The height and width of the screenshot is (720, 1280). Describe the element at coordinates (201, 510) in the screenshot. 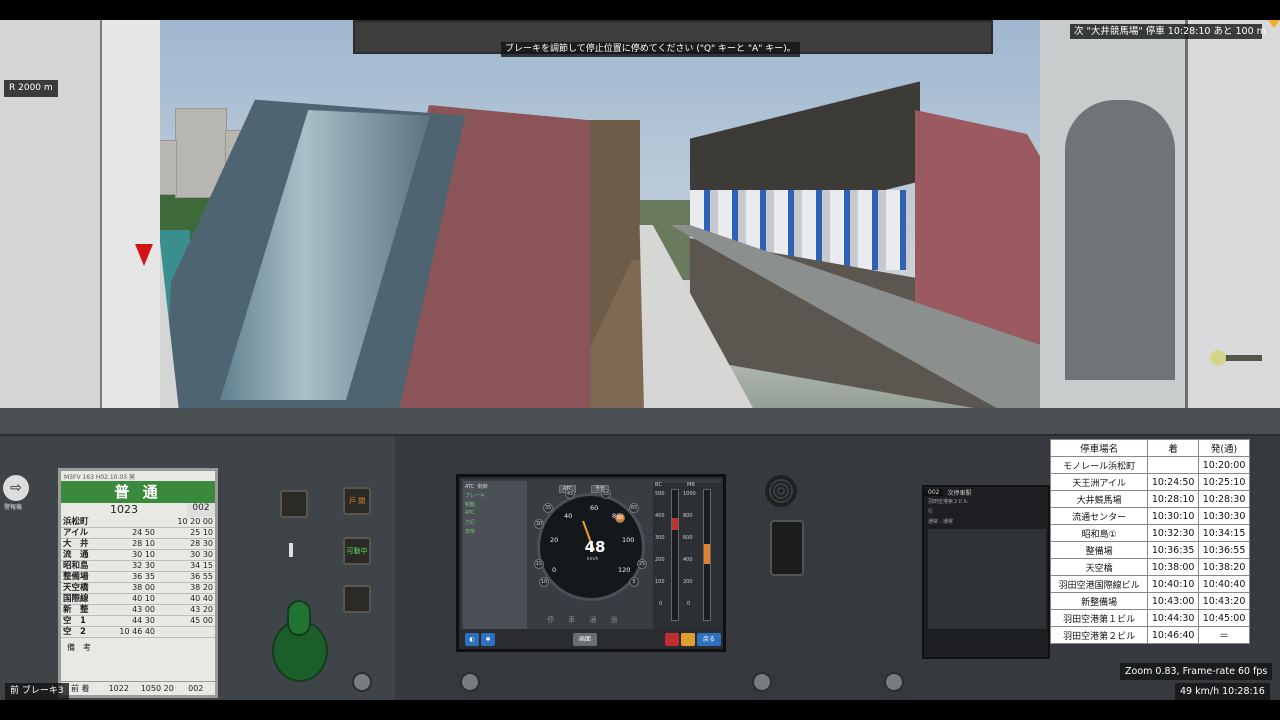

I see `car-code: 002` at that location.